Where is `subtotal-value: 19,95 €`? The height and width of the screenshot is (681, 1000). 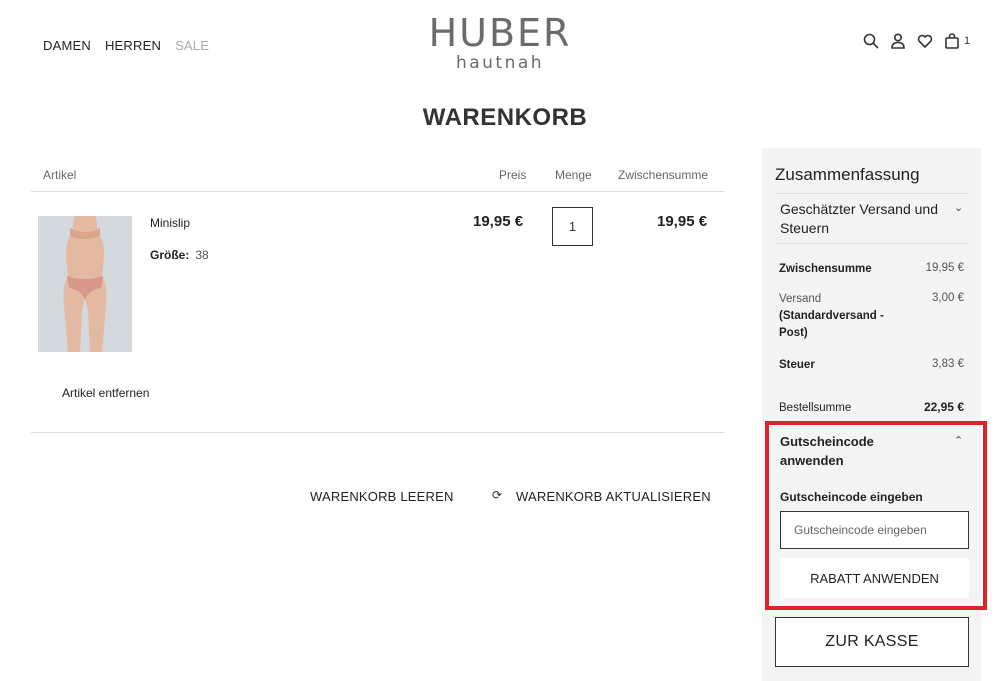
subtotal-value: 19,95 € is located at coordinates (944, 268).